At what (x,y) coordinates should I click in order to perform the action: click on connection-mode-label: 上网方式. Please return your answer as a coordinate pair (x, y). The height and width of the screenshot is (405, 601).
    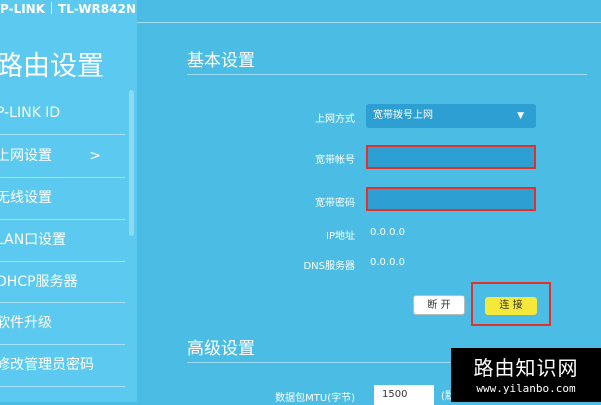
    Looking at the image, I should click on (335, 119).